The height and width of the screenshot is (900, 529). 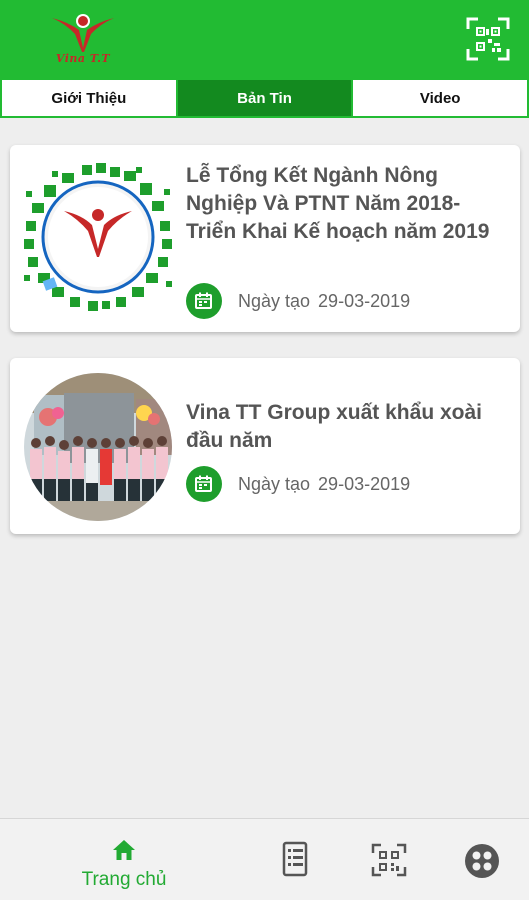 I want to click on logo-figure-icon, so click(x=83, y=33).